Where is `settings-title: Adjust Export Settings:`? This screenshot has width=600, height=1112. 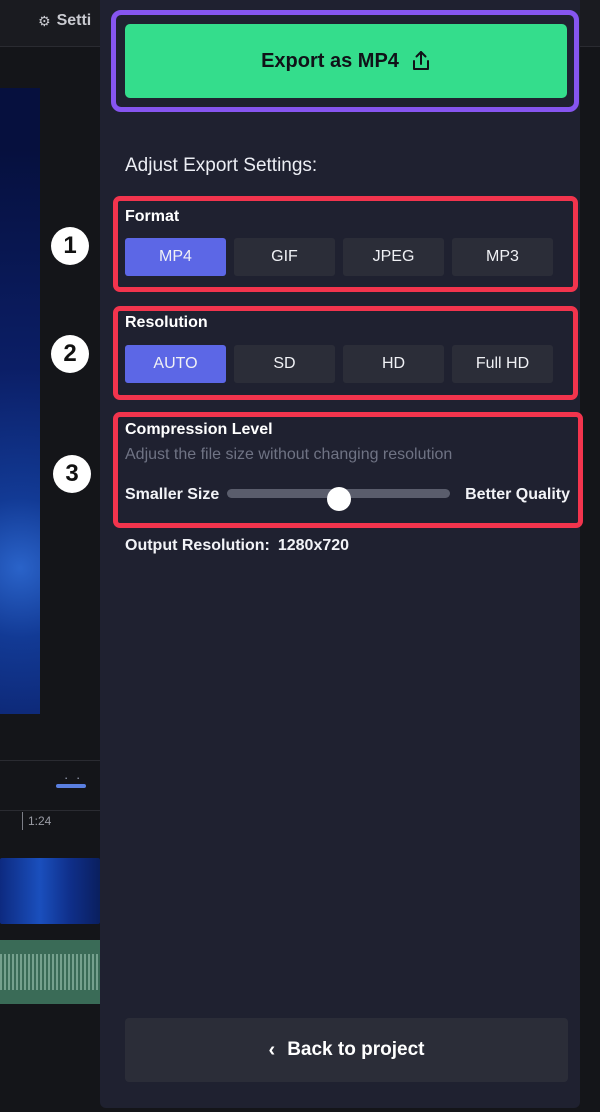 settings-title: Adjust Export Settings: is located at coordinates (221, 165).